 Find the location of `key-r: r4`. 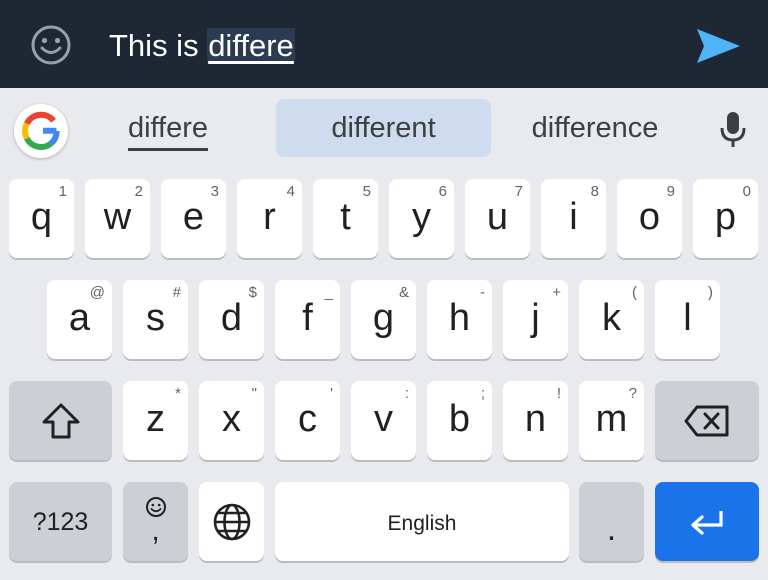

key-r: r4 is located at coordinates (269, 218).